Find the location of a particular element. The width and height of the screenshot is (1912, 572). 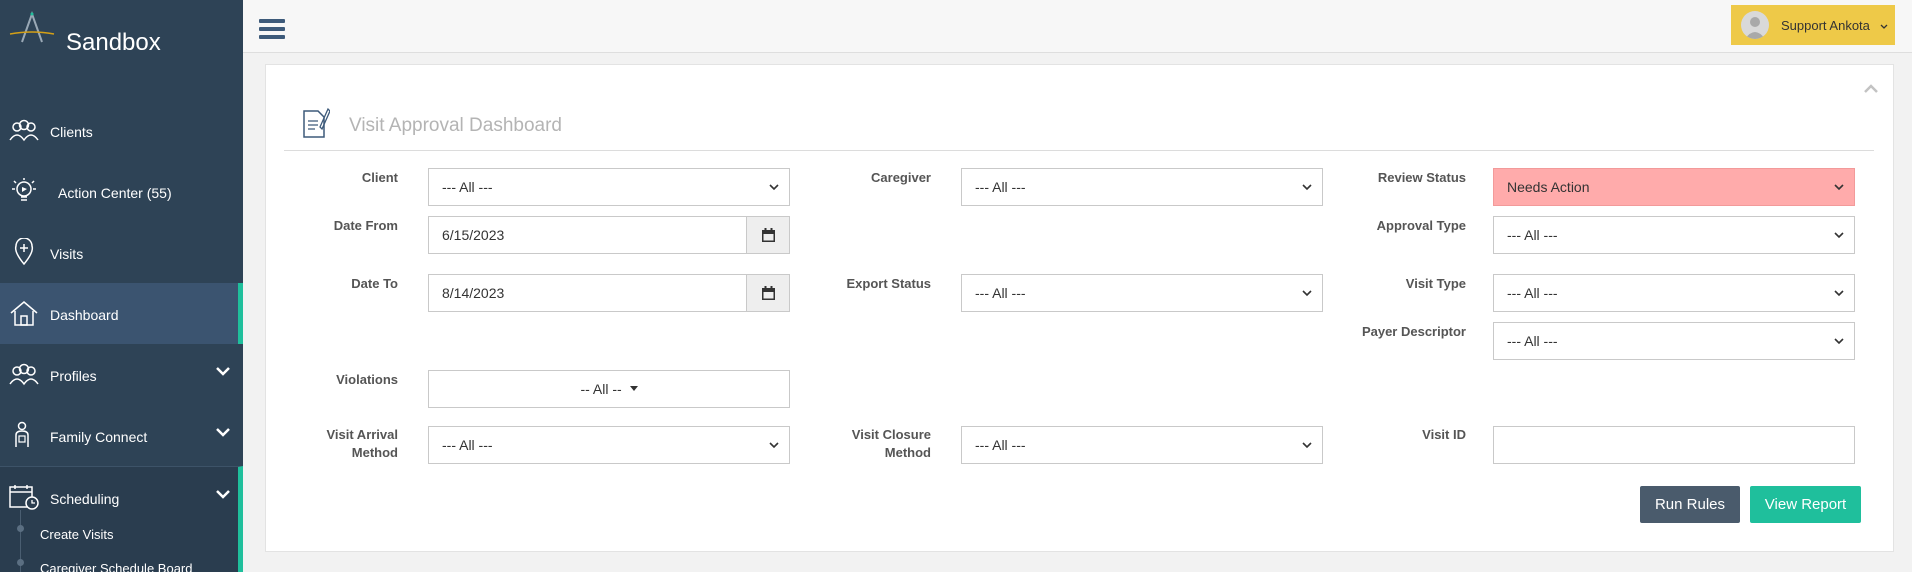

menu-toggle-icon is located at coordinates (272, 30).